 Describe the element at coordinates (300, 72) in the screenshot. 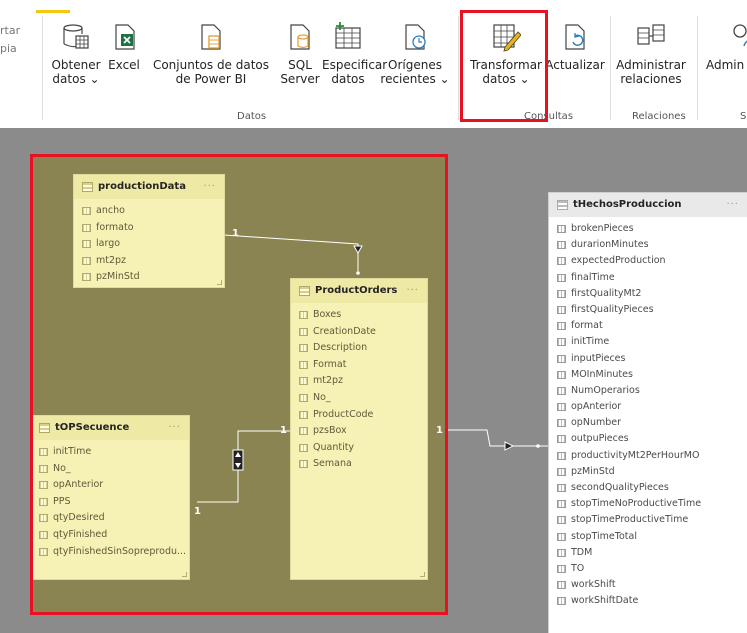

I see `sql-server-label: SQL Server` at that location.